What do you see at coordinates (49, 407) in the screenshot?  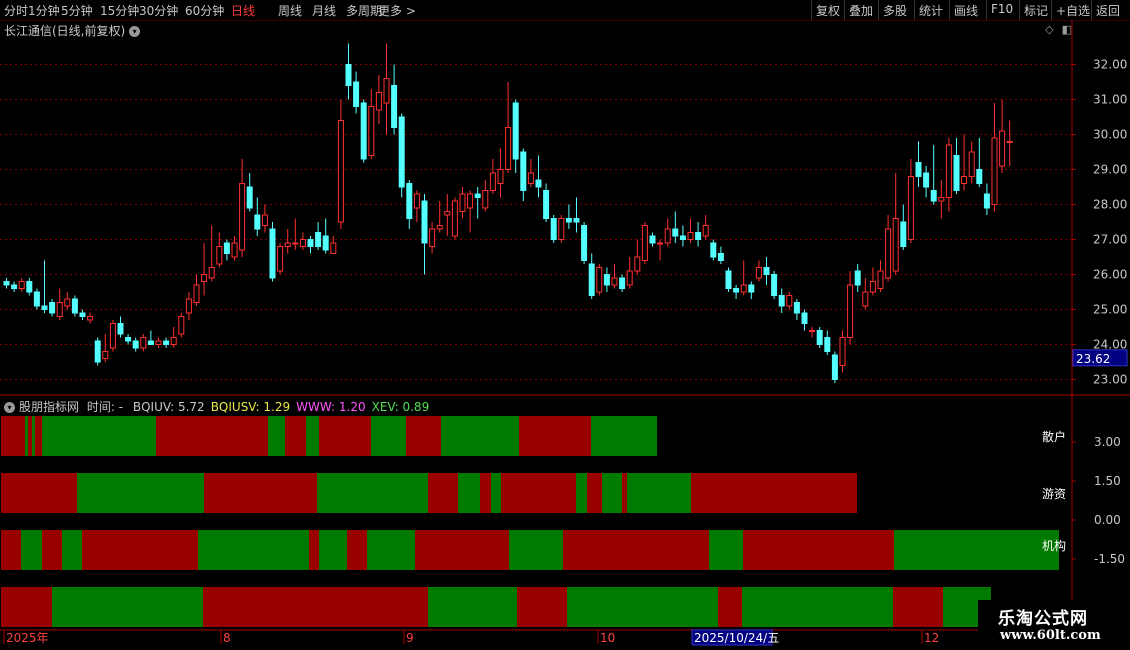 I see `indicator-name: 股朋指标网` at bounding box center [49, 407].